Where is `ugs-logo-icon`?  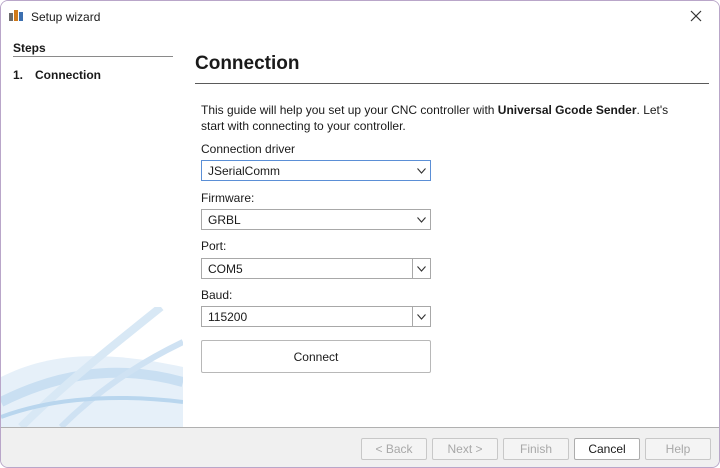 ugs-logo-icon is located at coordinates (16, 15).